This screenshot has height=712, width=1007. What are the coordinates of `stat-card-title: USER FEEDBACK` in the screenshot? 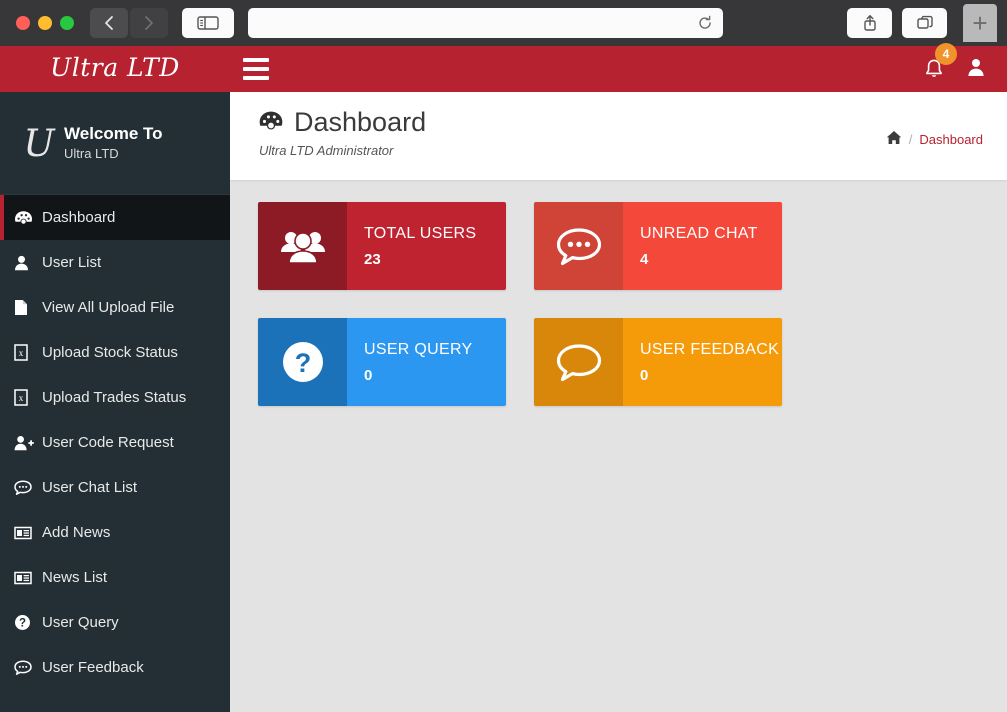 It's located at (710, 349).